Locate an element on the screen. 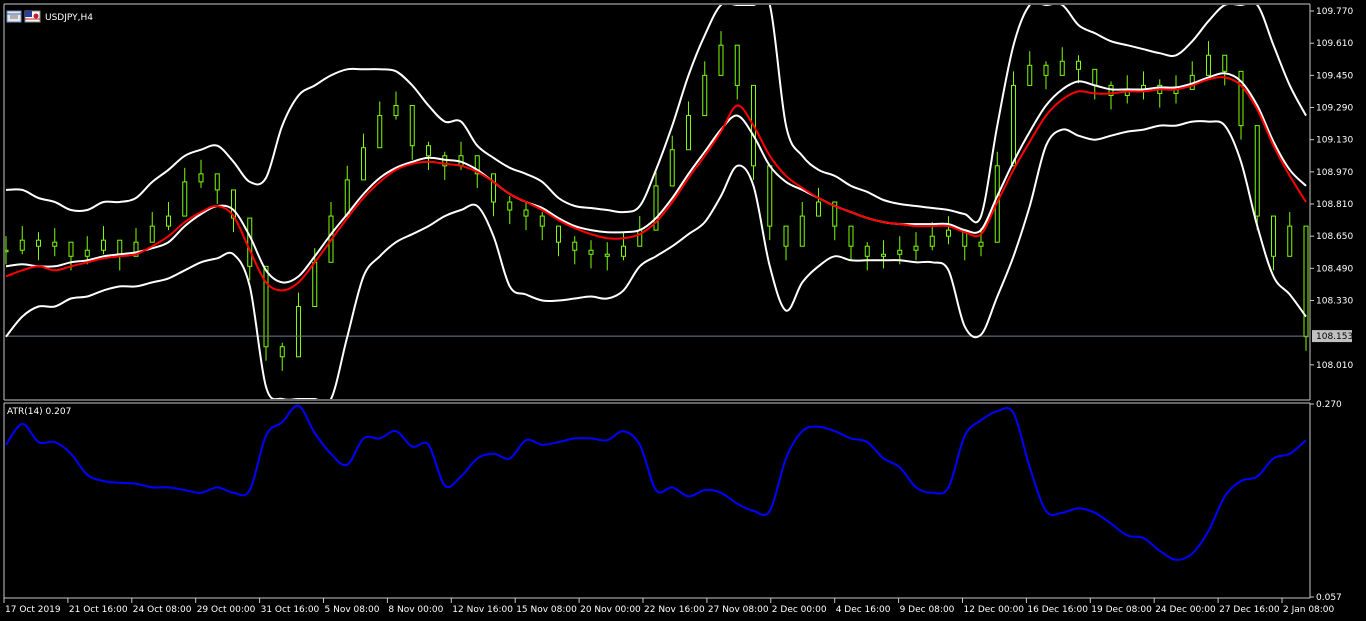 Image resolution: width=1366 pixels, height=621 pixels. current-price-label: 108.153 is located at coordinates (1334, 337).